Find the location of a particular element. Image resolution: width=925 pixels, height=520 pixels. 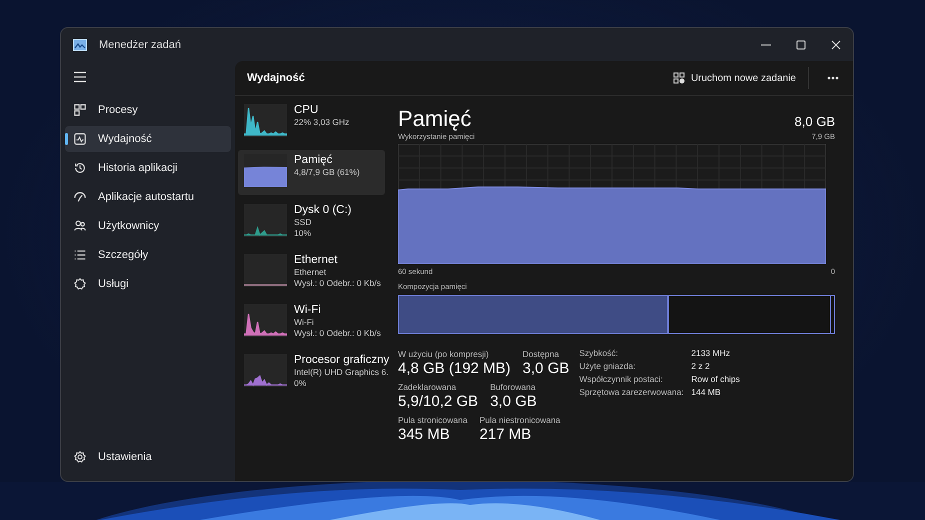

services-icon is located at coordinates (80, 284).